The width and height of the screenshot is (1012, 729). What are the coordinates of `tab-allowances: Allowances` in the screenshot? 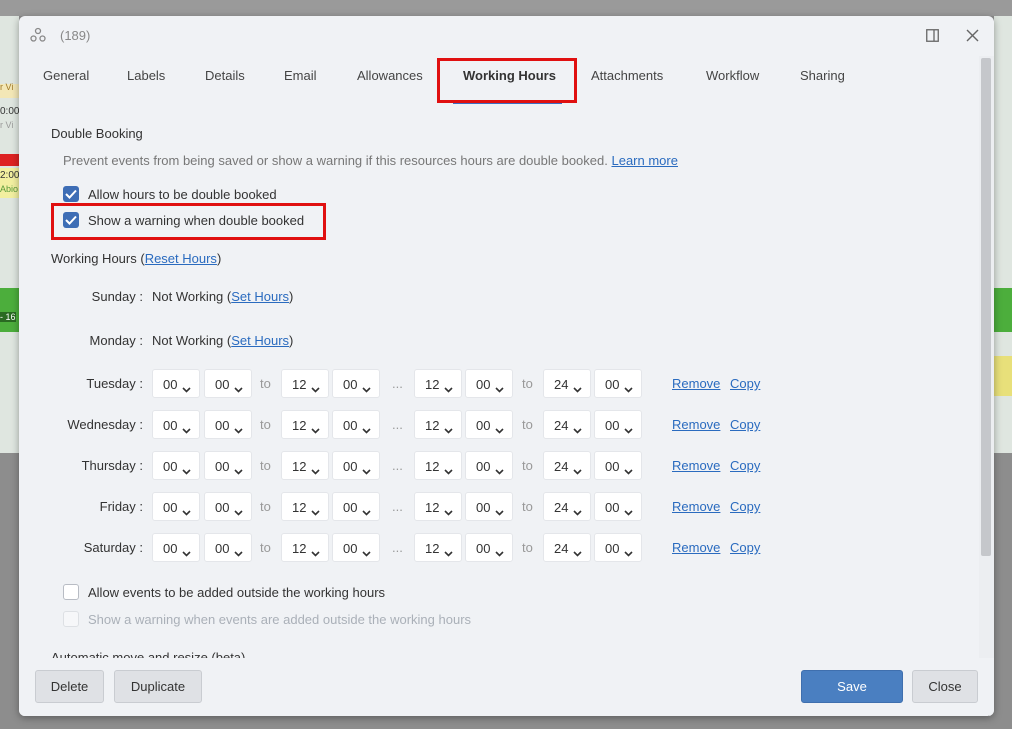 It's located at (390, 75).